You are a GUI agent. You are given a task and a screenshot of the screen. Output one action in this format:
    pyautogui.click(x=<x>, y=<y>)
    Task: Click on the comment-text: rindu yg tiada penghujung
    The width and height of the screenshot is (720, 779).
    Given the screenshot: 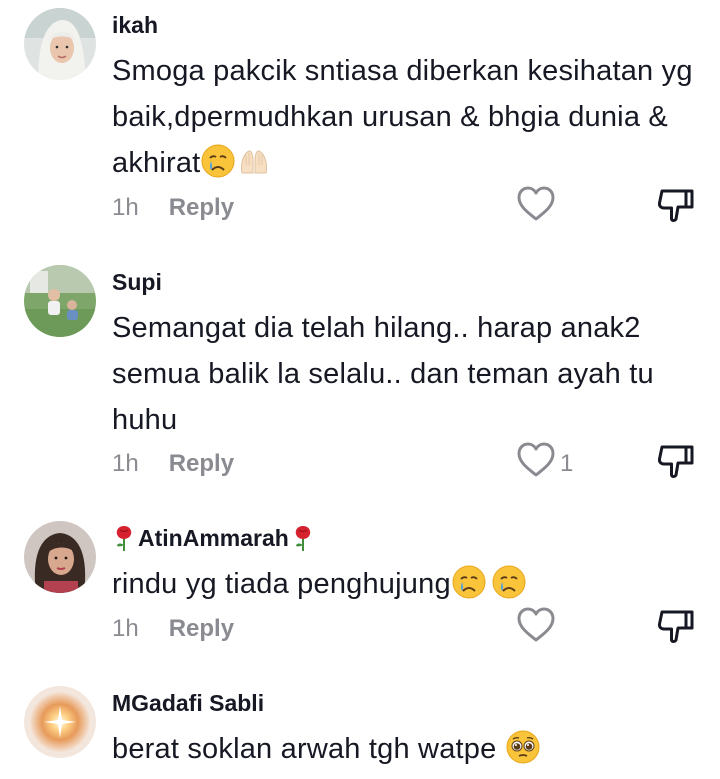 What is the action you would take?
    pyautogui.click(x=407, y=584)
    